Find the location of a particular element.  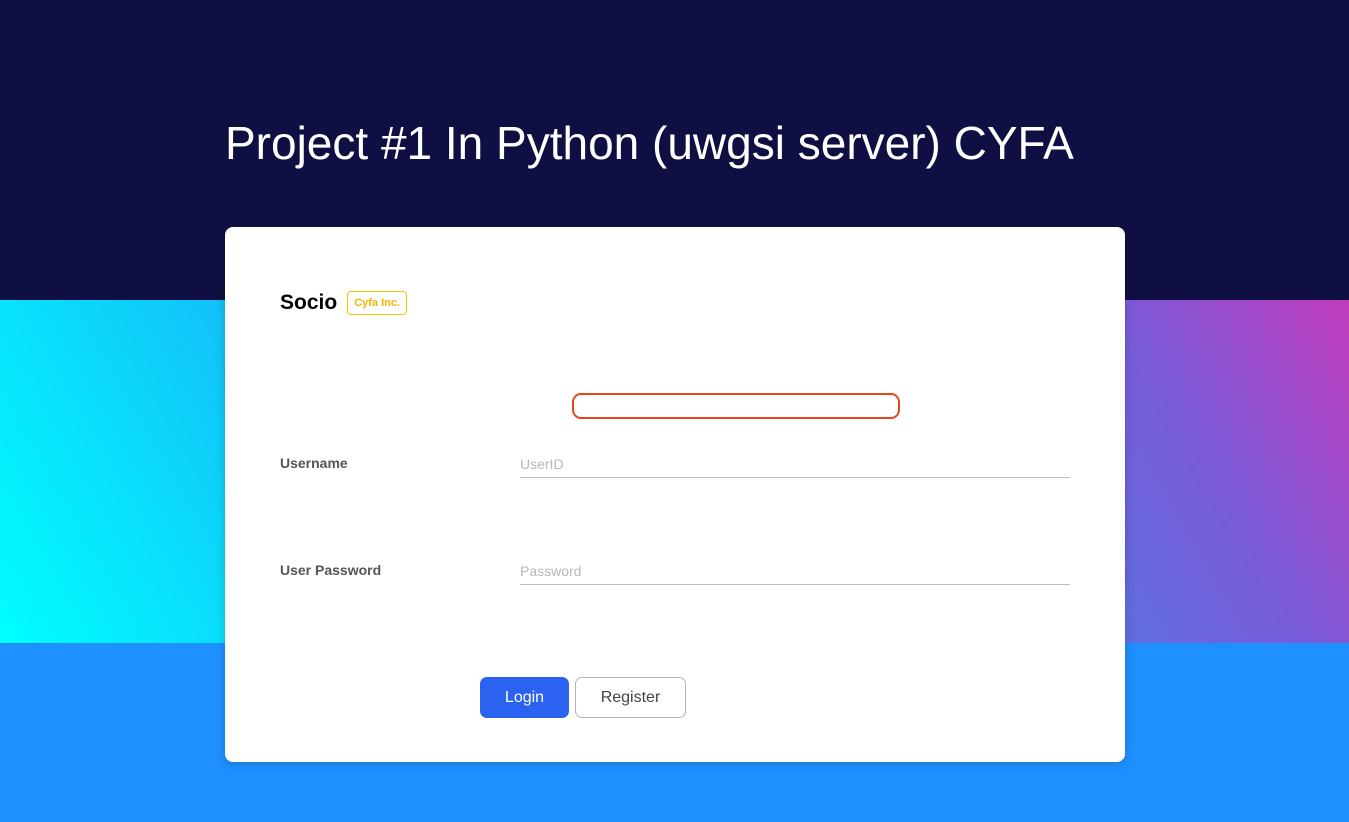

username-input is located at coordinates (795, 464).